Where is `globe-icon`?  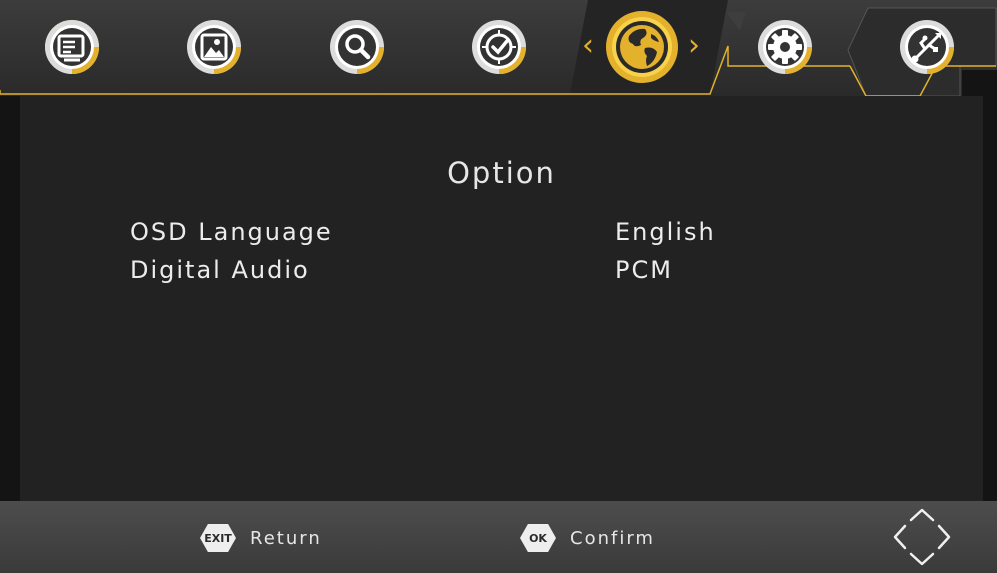
globe-icon is located at coordinates (642, 47).